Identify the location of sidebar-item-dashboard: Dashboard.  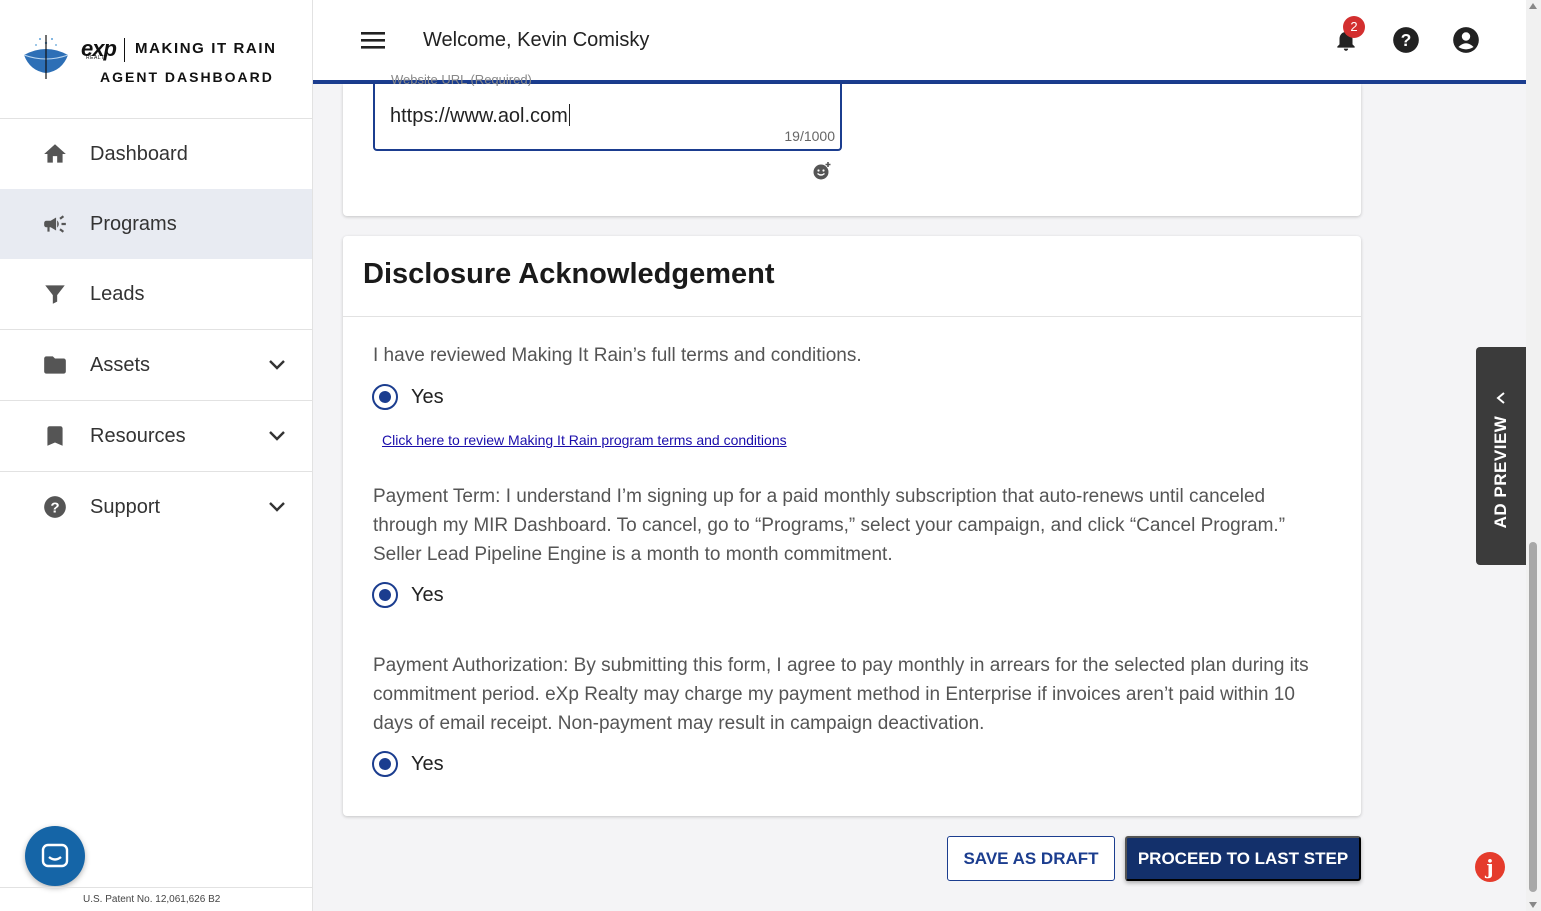
(156, 154).